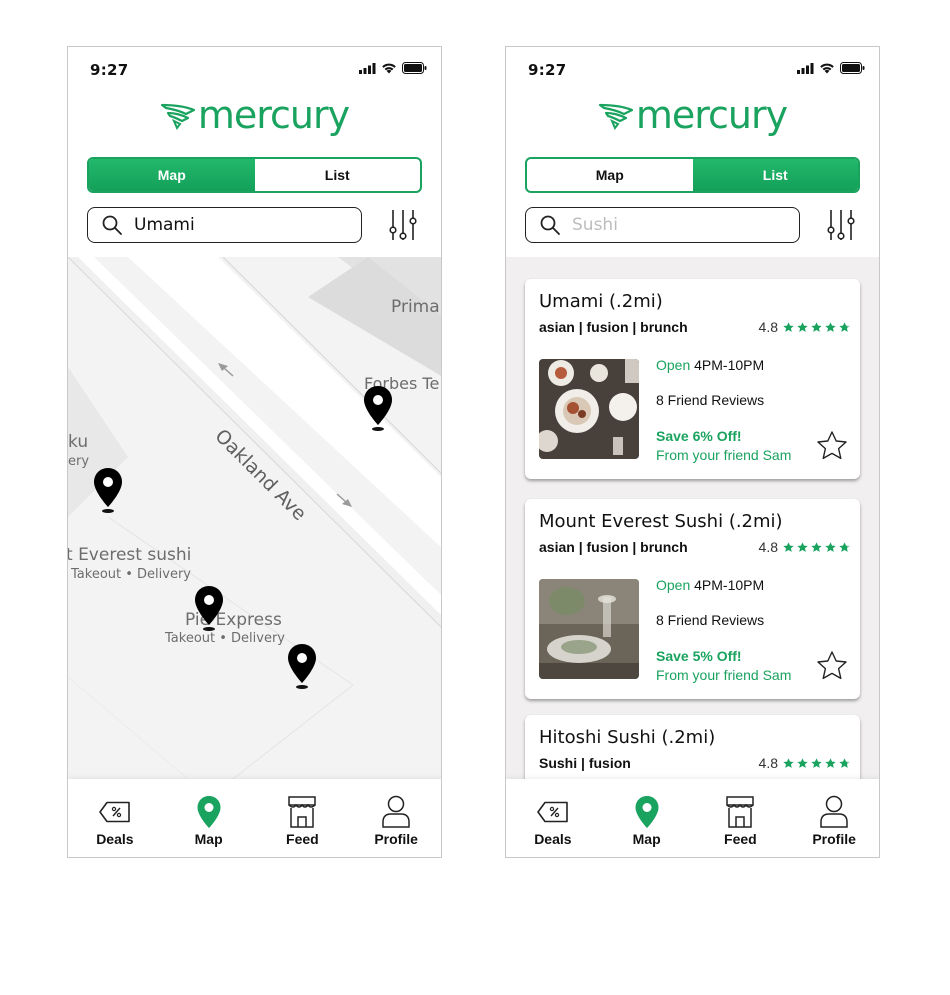 The height and width of the screenshot is (995, 950). I want to click on map-label-everest-sub: Takeout • Delivery, so click(131, 574).